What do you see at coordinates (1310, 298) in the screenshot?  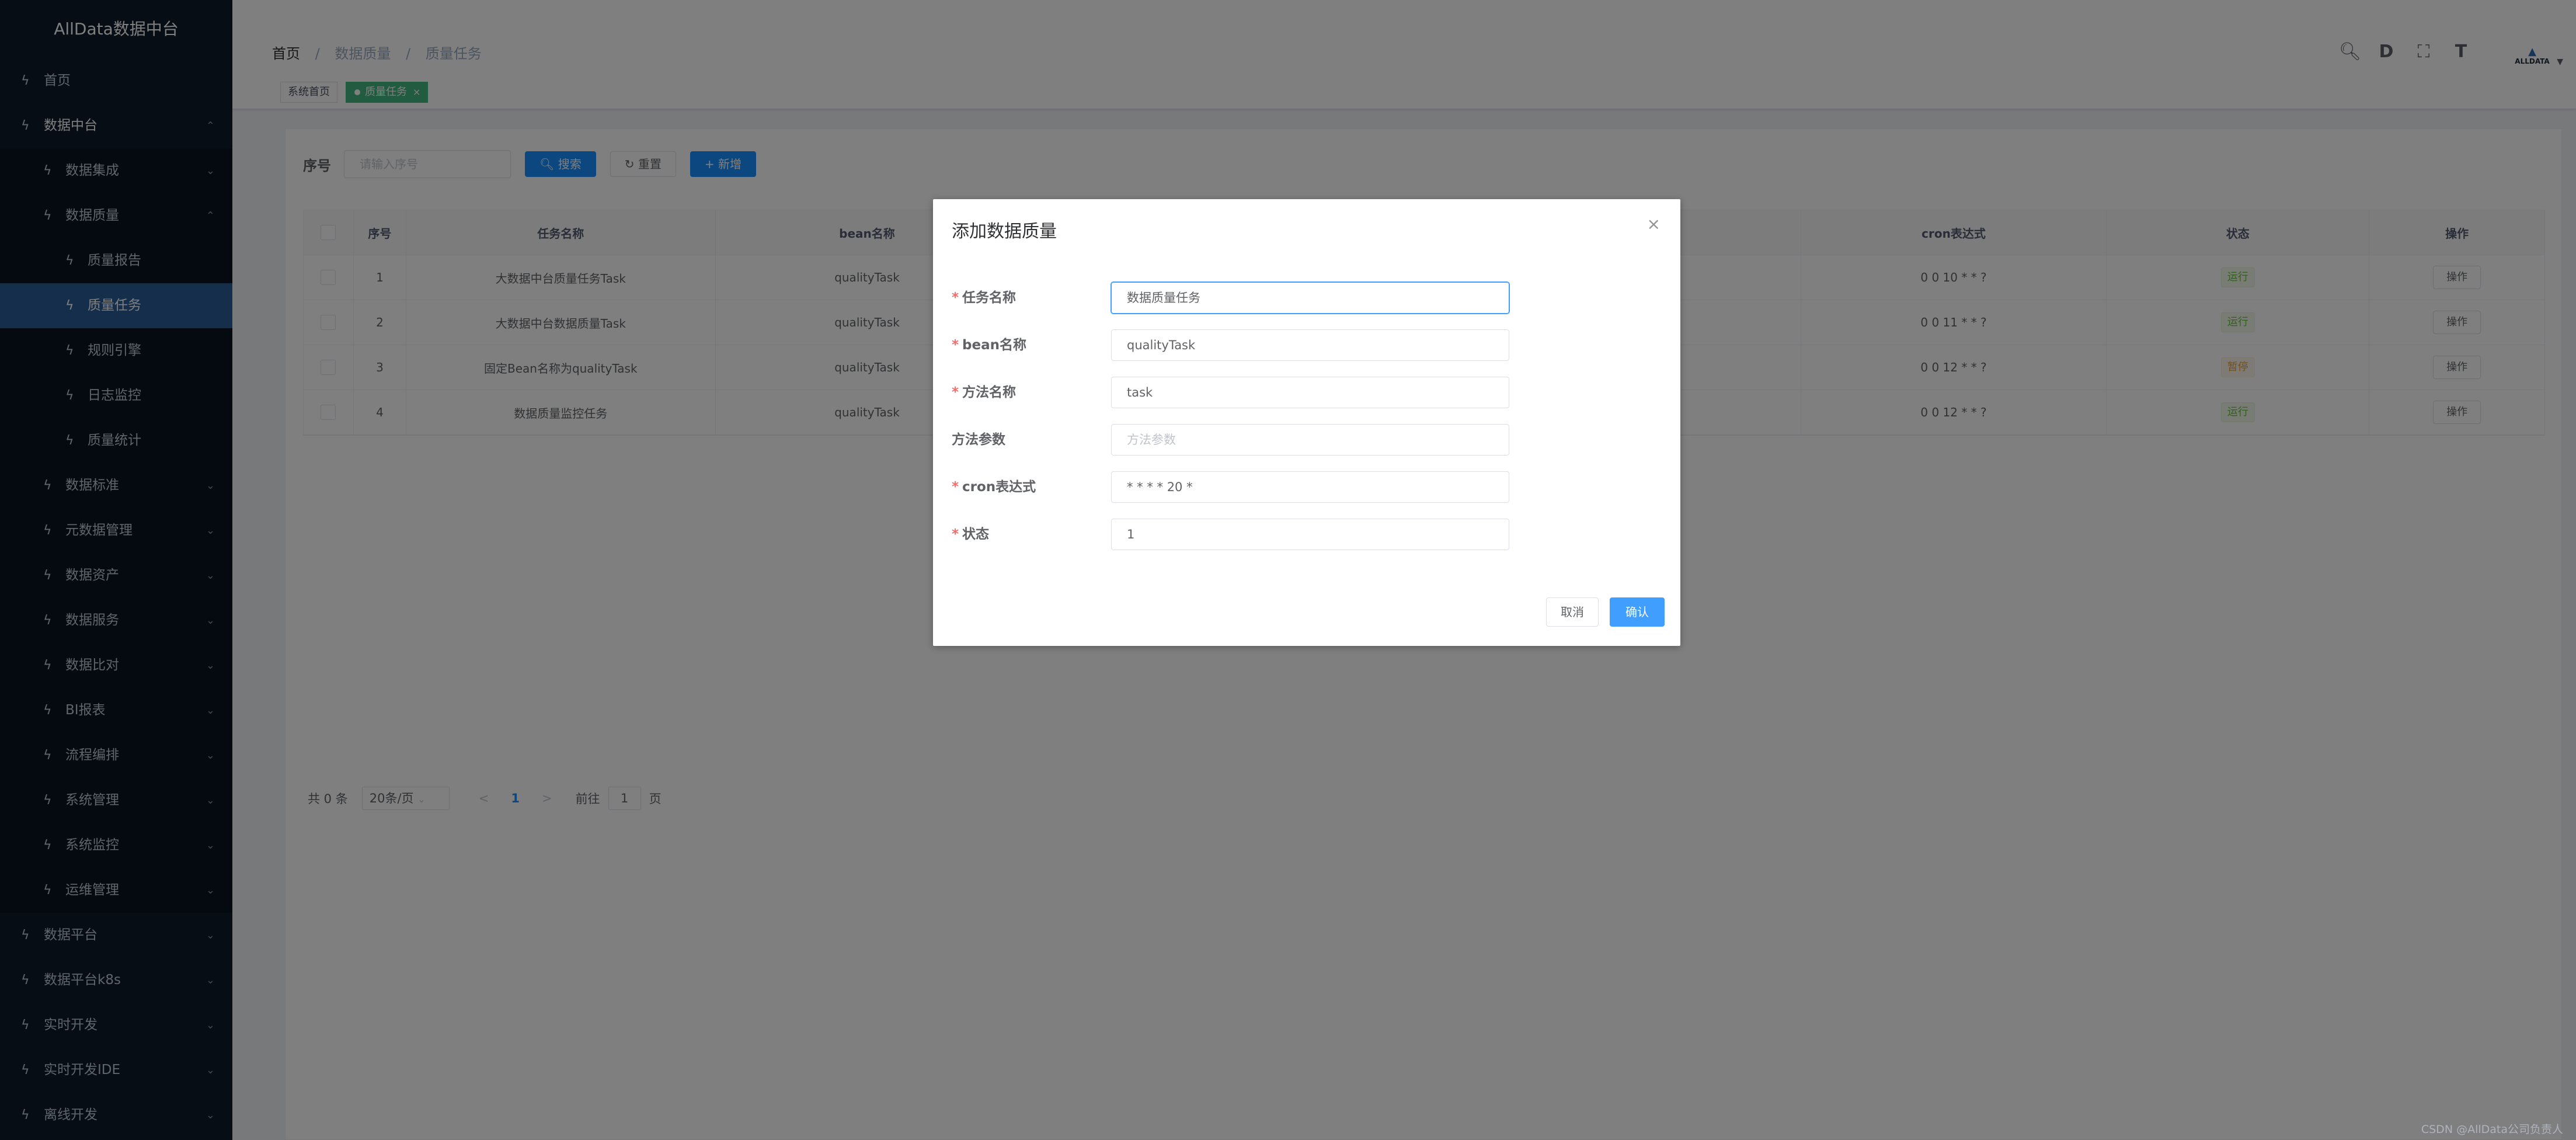 I see `task-name-field: 数据质量任务` at bounding box center [1310, 298].